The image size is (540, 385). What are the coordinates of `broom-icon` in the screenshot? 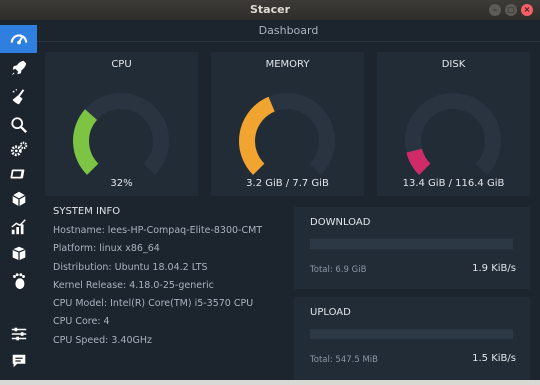 It's located at (18, 97).